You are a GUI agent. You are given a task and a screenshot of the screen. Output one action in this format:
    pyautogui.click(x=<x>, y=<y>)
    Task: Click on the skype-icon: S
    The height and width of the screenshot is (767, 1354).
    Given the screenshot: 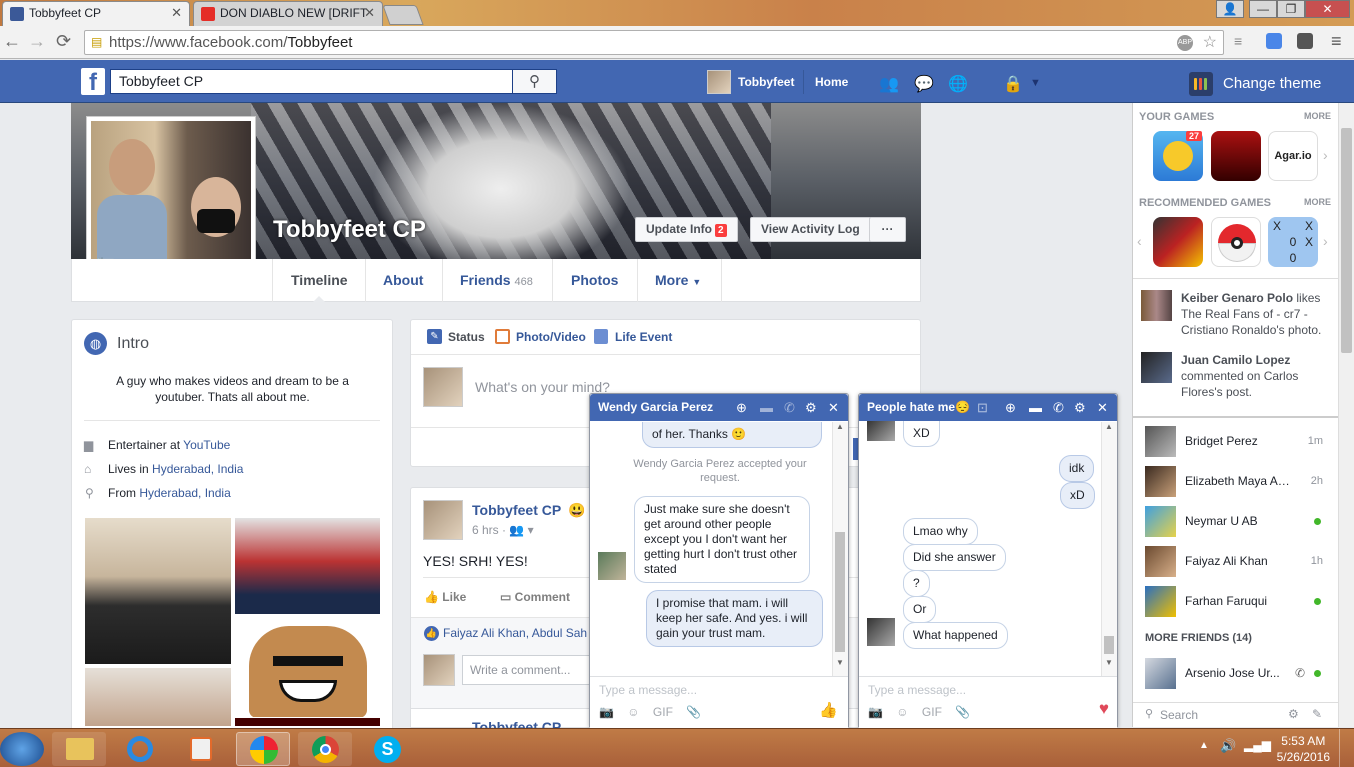 What is the action you would take?
    pyautogui.click(x=387, y=749)
    